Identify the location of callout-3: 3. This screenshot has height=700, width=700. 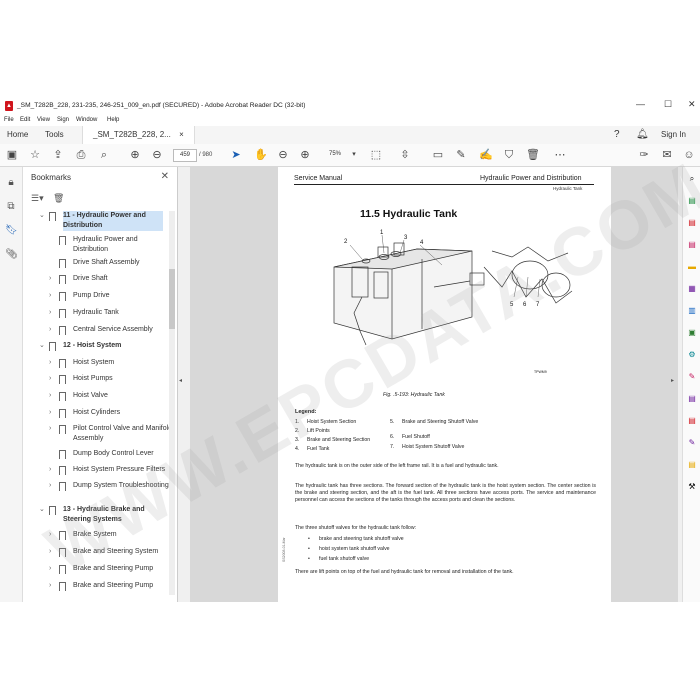
(406, 238).